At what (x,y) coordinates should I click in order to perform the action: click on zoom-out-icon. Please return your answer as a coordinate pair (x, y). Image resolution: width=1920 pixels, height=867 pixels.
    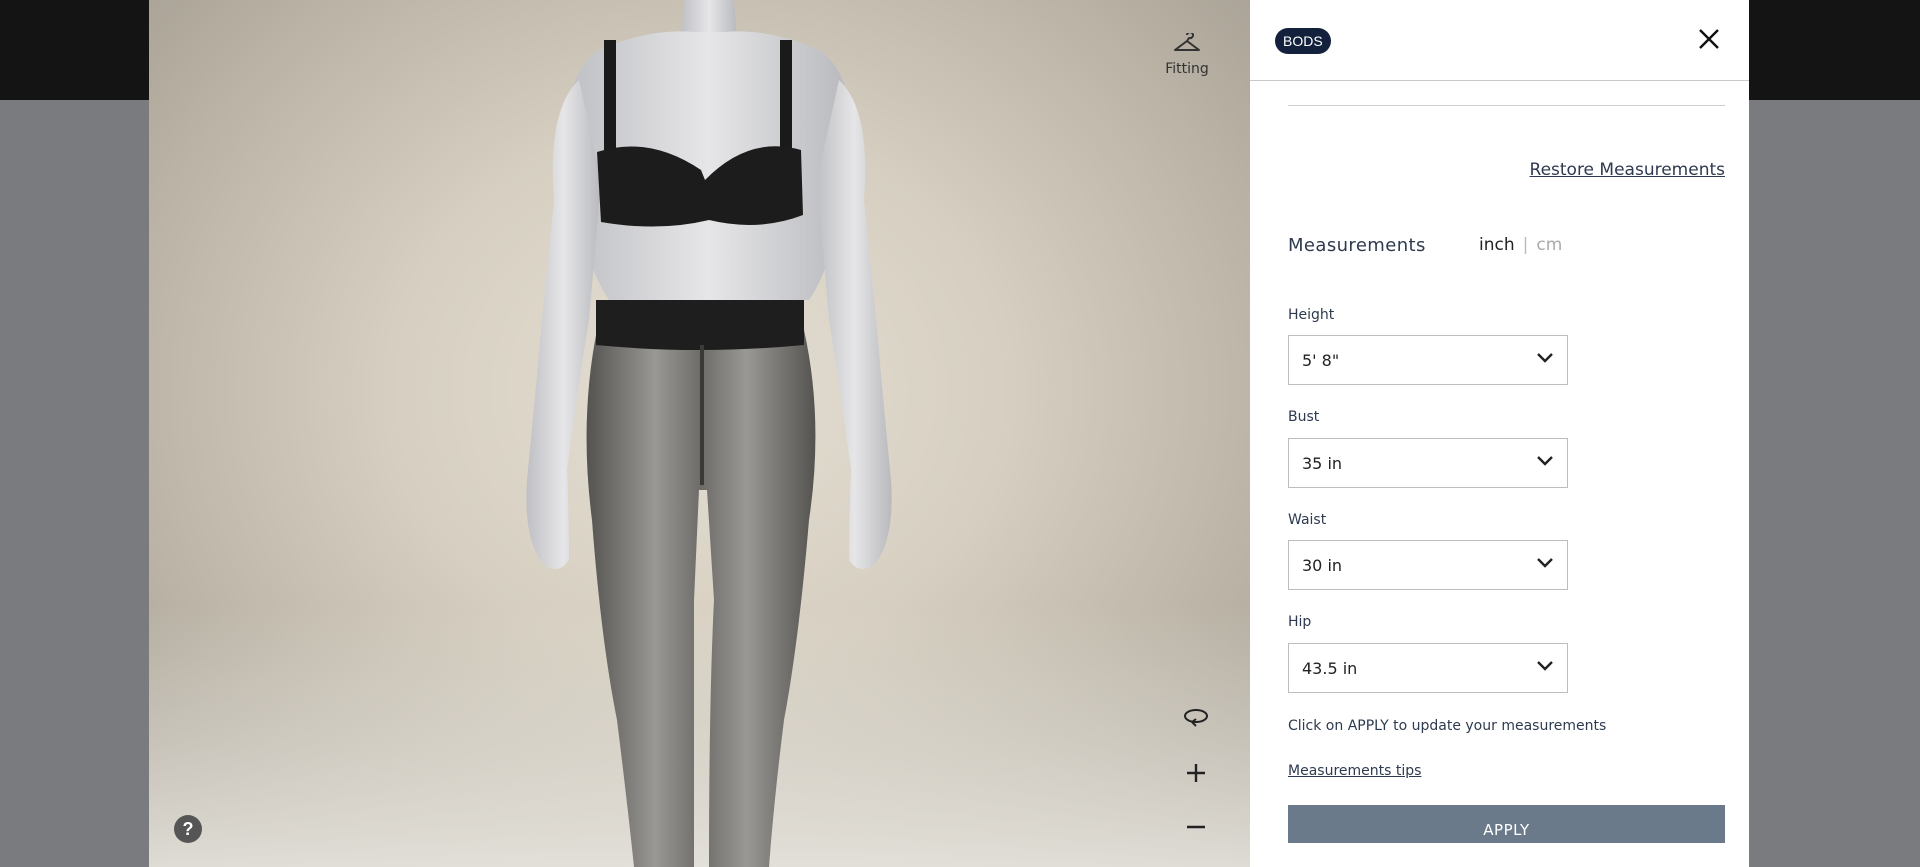
    Looking at the image, I should click on (1196, 829).